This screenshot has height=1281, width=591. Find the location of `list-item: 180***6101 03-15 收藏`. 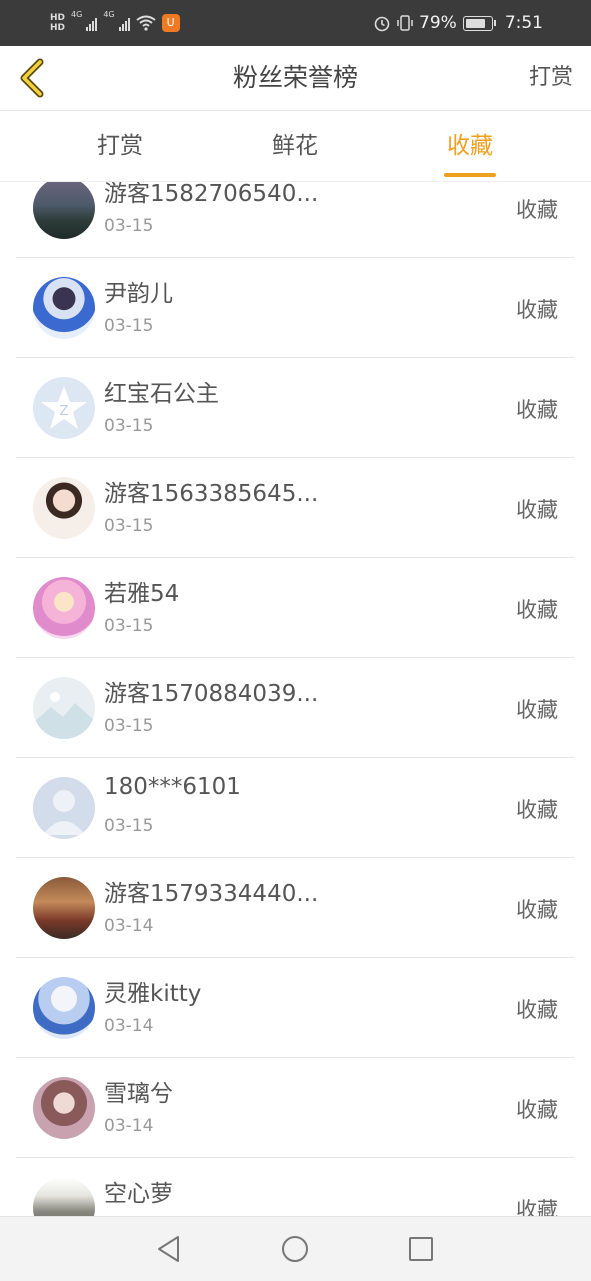

list-item: 180***6101 03-15 收藏 is located at coordinates (295, 808).